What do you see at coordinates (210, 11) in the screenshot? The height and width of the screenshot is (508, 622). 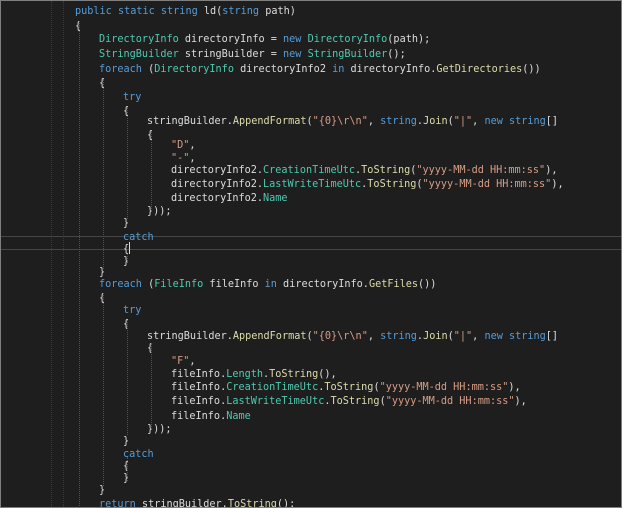 I see `code-token: ld(` at bounding box center [210, 11].